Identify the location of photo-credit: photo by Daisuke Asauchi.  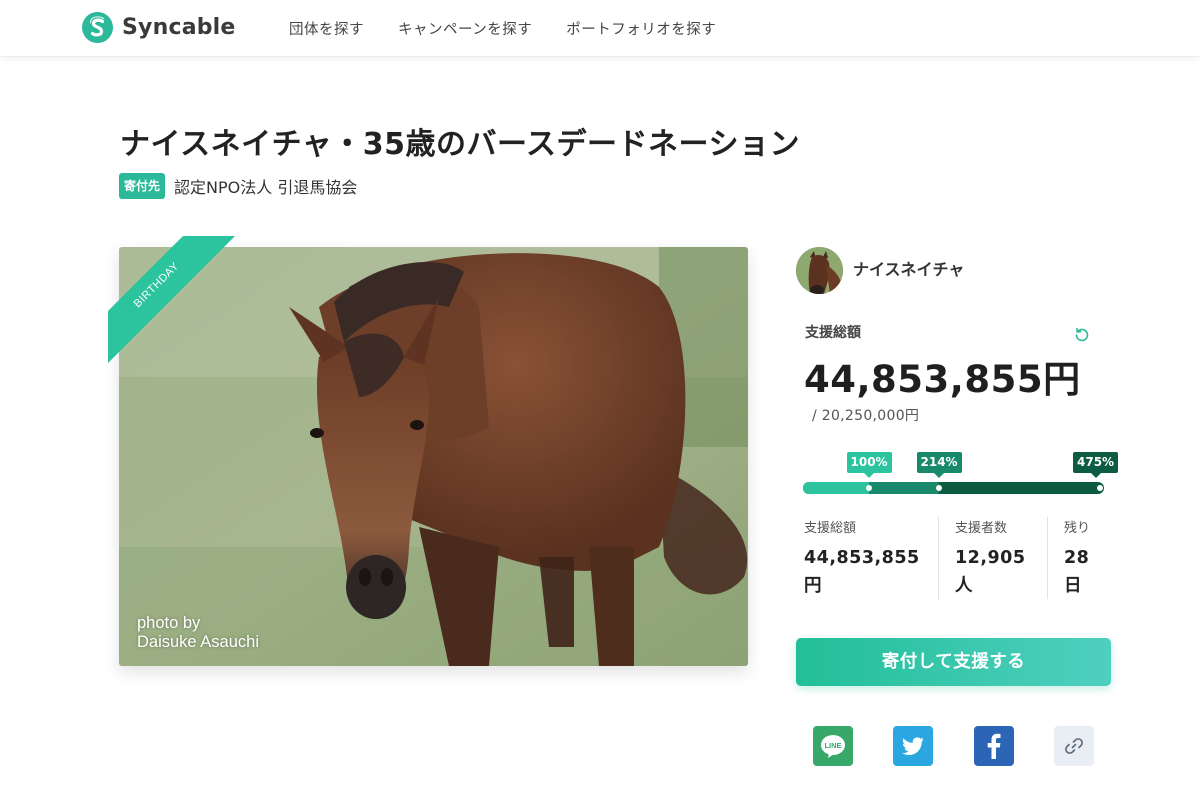
(198, 633).